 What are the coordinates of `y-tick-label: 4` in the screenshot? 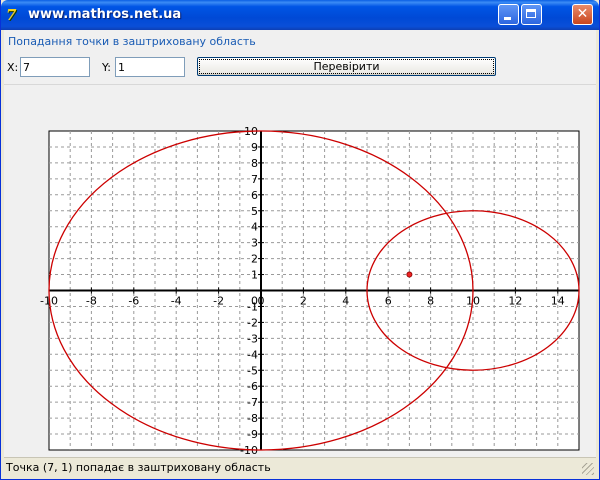 It's located at (254, 227).